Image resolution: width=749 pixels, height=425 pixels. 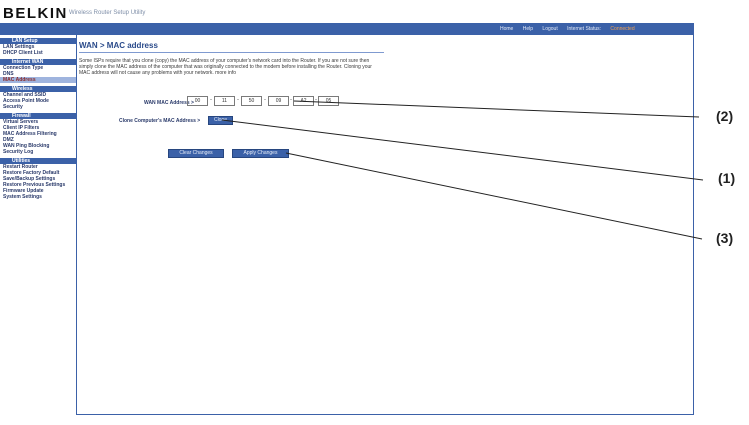 I want to click on apply-changes-button: Apply Changes, so click(x=260, y=153).